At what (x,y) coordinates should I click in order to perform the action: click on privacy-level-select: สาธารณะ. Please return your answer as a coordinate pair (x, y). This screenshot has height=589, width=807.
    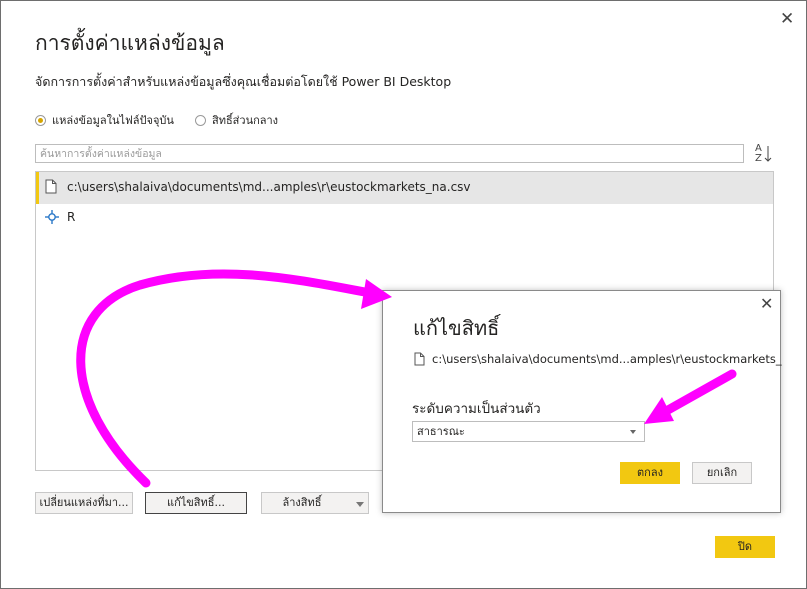
    Looking at the image, I should click on (528, 431).